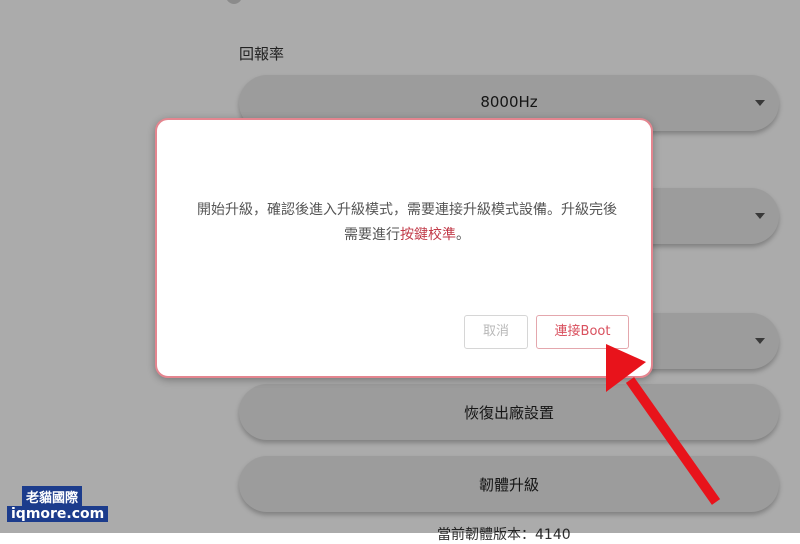 The height and width of the screenshot is (544, 800). Describe the element at coordinates (407, 223) in the screenshot. I see `dialog-message: 開始升級，確認後進入升級模式，需要連接升級模式設備。升級完後需要進行按鍵校準。` at that location.